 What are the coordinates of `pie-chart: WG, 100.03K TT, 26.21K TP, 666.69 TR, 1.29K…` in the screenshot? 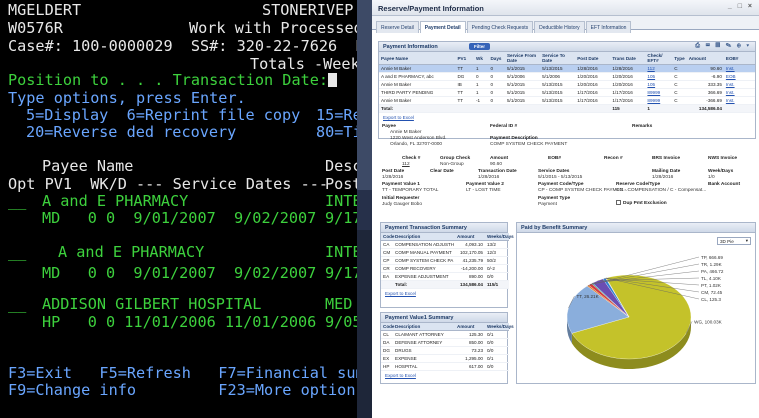 It's located at (645, 312).